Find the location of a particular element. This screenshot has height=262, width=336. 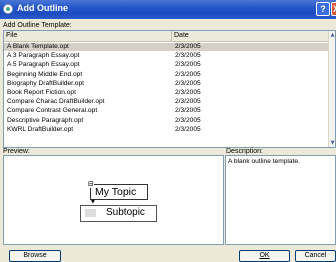

ok-button: OK is located at coordinates (264, 256).